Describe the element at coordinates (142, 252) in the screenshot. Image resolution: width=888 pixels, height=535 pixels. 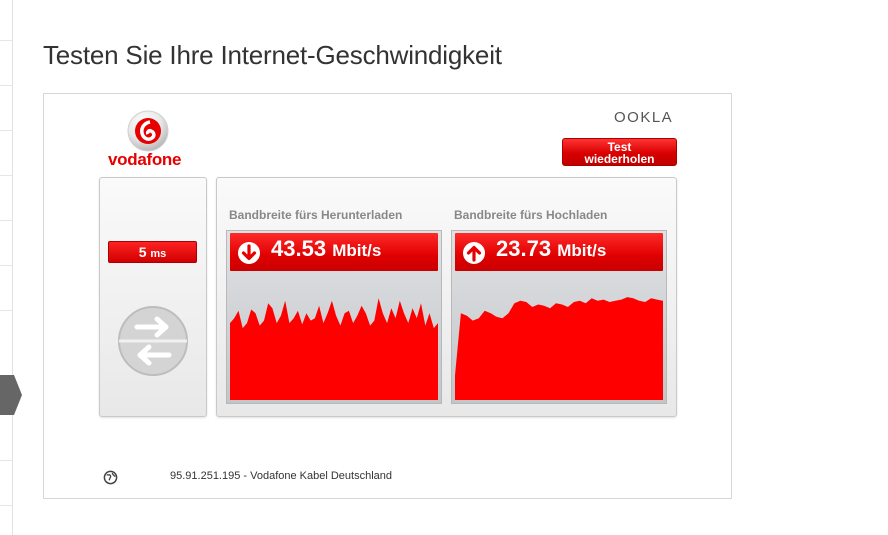
I see `ping-value: 5` at that location.